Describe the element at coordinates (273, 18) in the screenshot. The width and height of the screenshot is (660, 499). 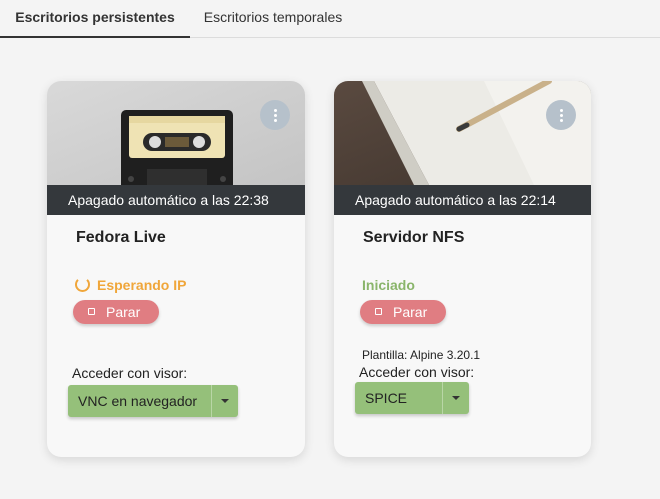
I see `tab-temporary-desktops: Escritorios temporales` at that location.